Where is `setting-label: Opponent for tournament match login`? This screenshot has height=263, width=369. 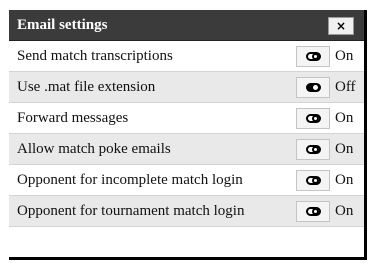
setting-label: Opponent for tournament match login is located at coordinates (131, 211).